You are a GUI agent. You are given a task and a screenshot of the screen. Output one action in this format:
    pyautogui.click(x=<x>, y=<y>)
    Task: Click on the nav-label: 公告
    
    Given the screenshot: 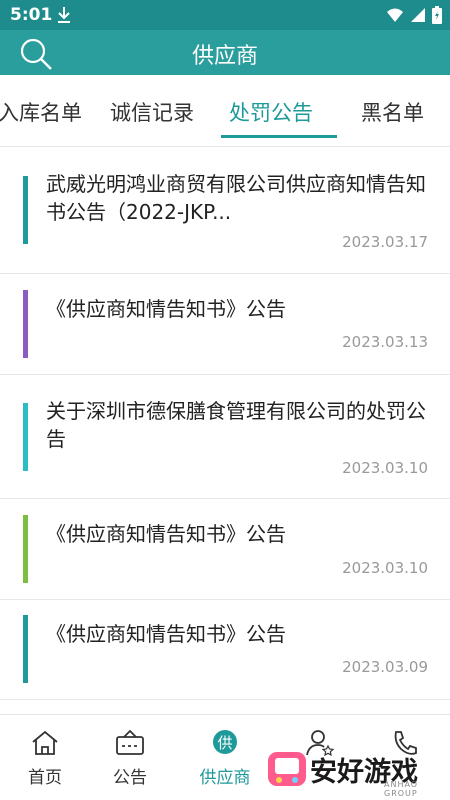 What is the action you would take?
    pyautogui.click(x=130, y=778)
    